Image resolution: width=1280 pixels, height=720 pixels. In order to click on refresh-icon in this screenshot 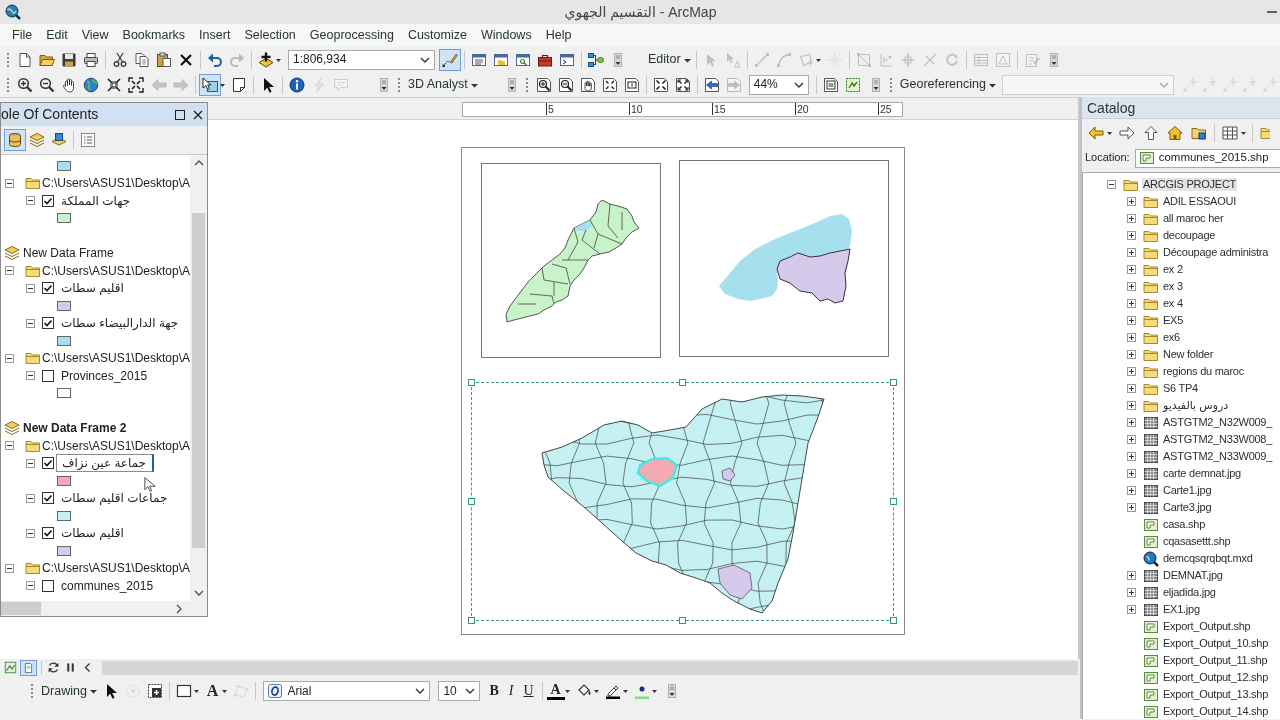, I will do `click(53, 667)`.